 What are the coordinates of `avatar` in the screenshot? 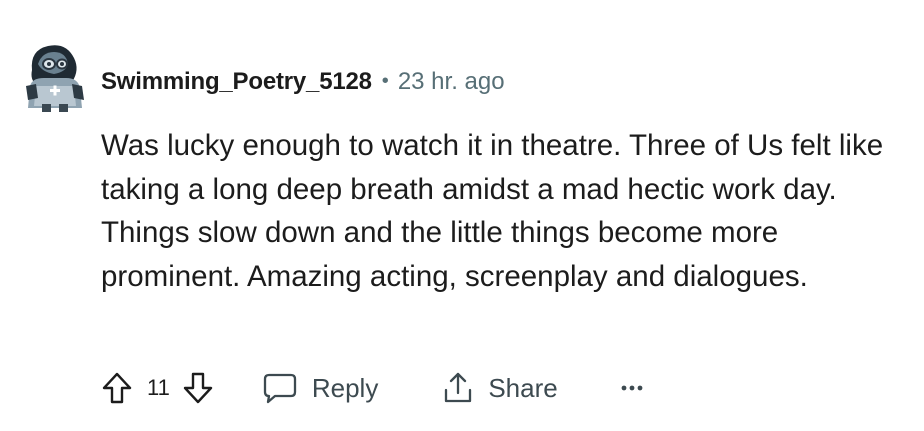 It's located at (54, 76).